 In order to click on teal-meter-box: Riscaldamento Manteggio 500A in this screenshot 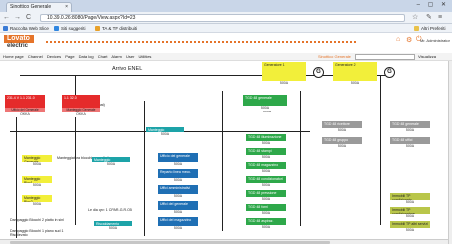, I will do `click(113, 226)`.